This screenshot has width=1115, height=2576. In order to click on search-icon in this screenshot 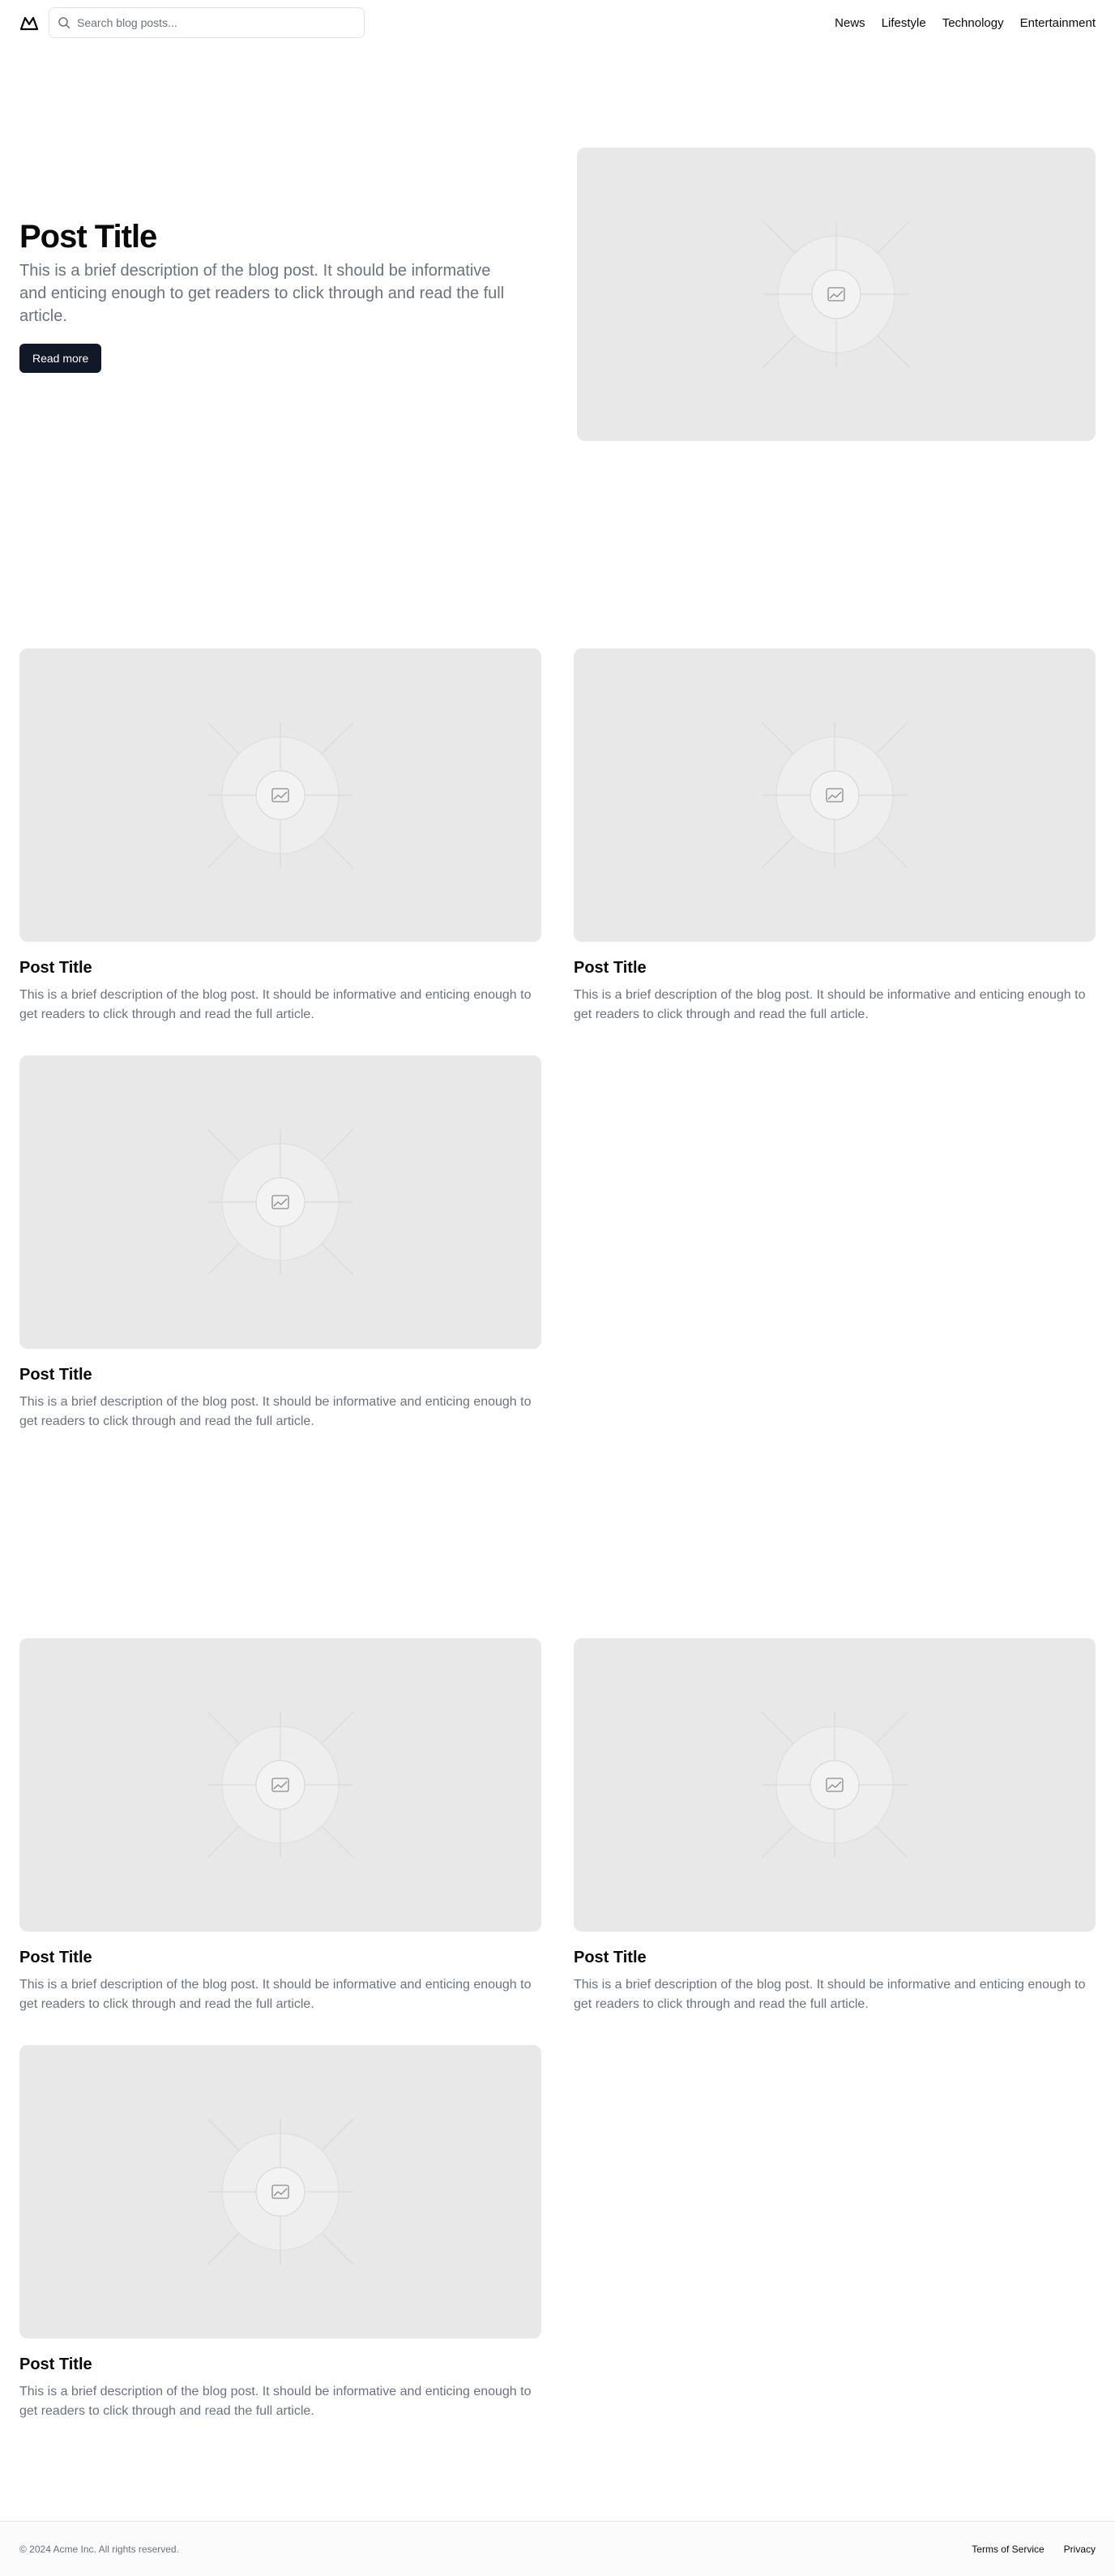, I will do `click(64, 23)`.